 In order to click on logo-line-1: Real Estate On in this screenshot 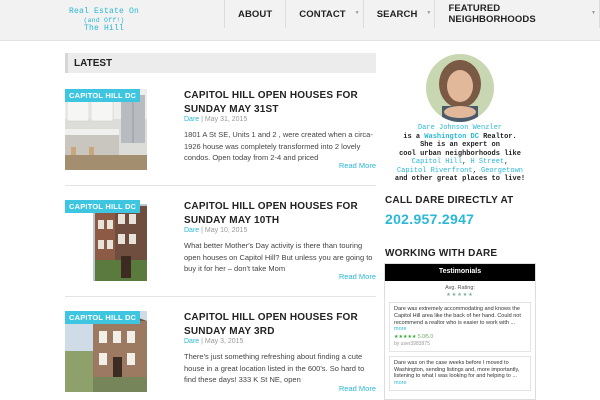, I will do `click(103, 11)`.